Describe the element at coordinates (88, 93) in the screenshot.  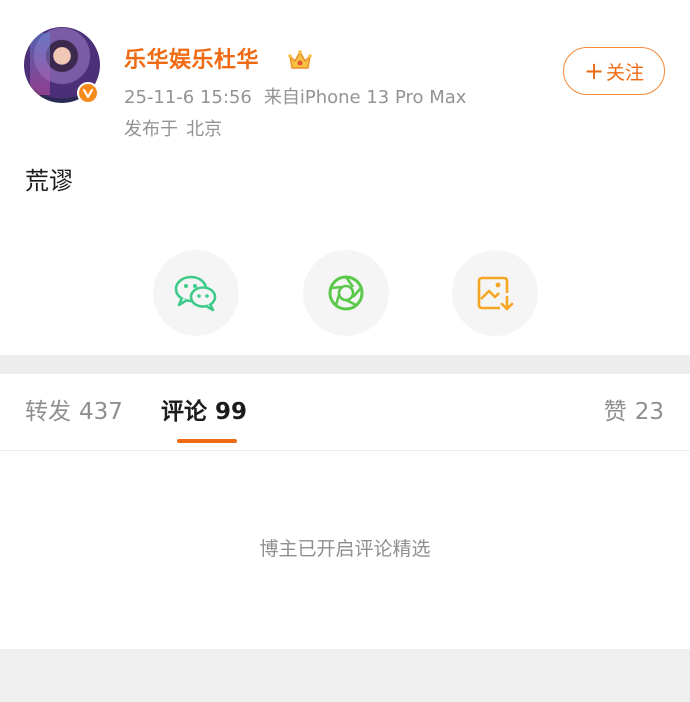
I see `verified-v-icon` at that location.